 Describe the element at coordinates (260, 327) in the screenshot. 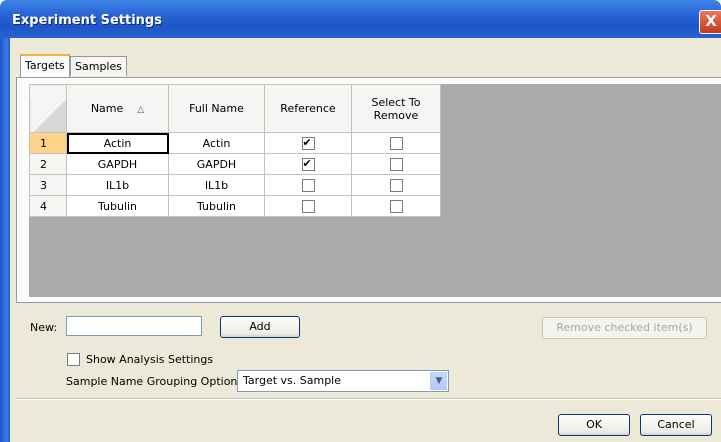

I see `add-button: Add` at that location.